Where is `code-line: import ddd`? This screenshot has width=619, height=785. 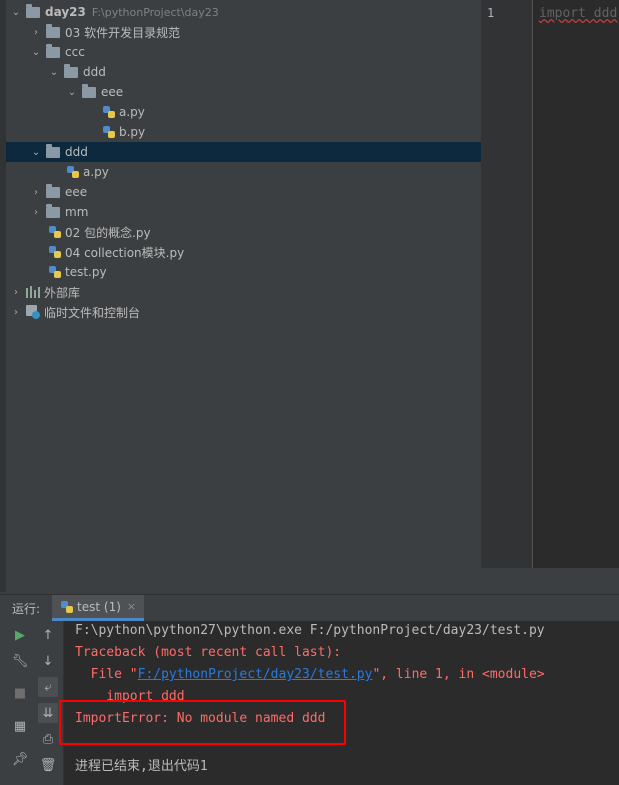
code-line: import ddd is located at coordinates (578, 13).